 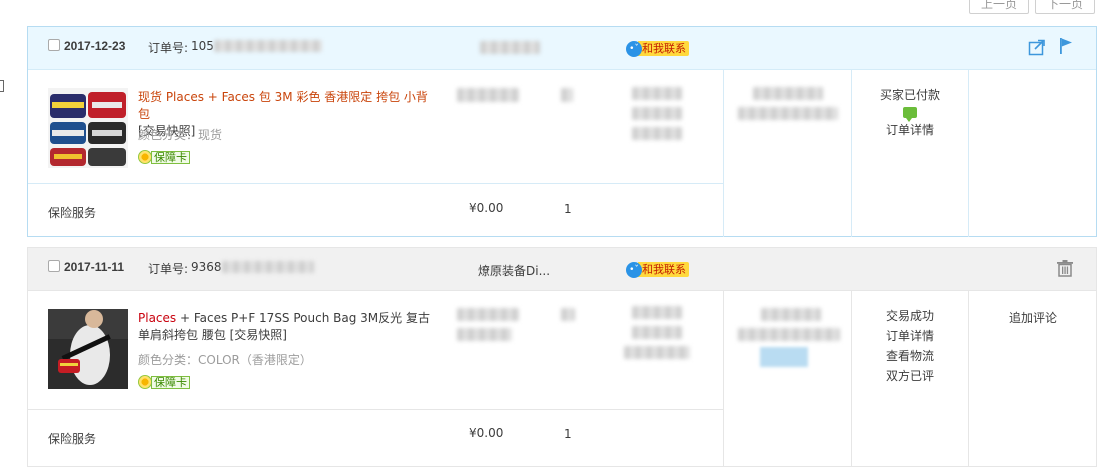 I want to click on order-status: 交易成功 订单详情 查看物流 双方已评, so click(x=910, y=346).